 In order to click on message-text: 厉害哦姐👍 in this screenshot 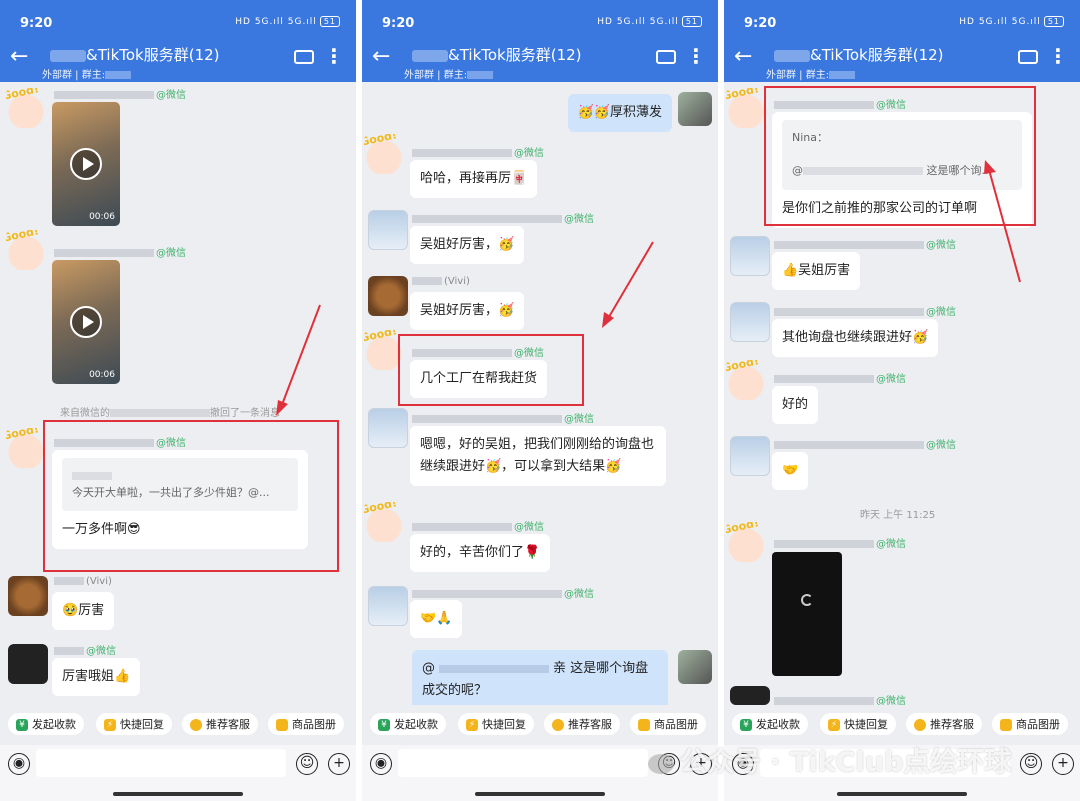, I will do `click(96, 676)`.